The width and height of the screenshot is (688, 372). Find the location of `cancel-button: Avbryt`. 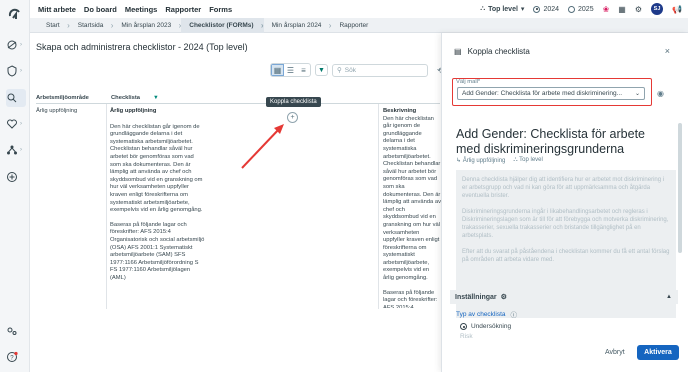

cancel-button: Avbryt is located at coordinates (615, 352).